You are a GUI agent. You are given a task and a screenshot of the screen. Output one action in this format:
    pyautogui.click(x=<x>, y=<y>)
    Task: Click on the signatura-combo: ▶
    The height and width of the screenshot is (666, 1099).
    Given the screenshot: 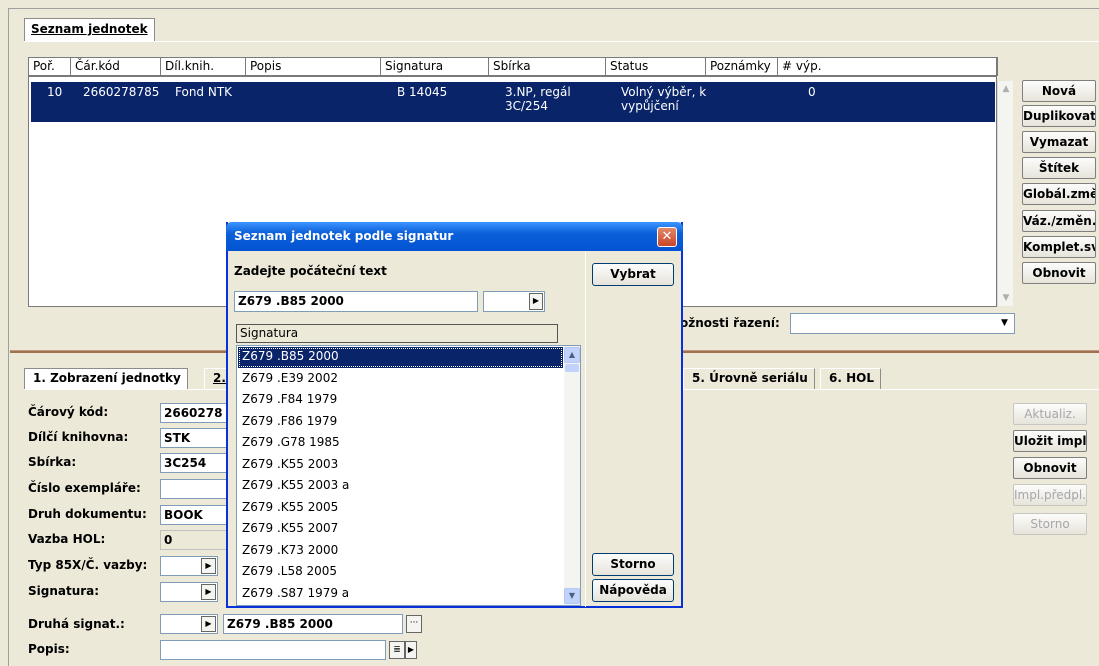 What is the action you would take?
    pyautogui.click(x=189, y=592)
    